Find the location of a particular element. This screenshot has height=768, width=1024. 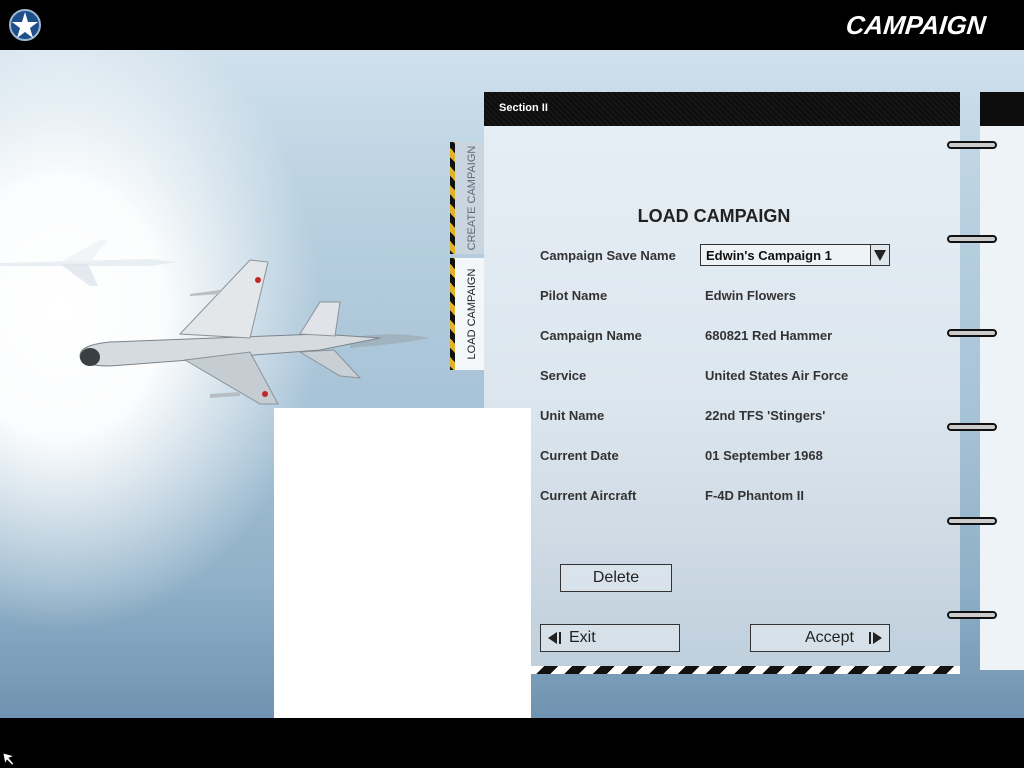

star-emblem-icon is located at coordinates (25, 25).